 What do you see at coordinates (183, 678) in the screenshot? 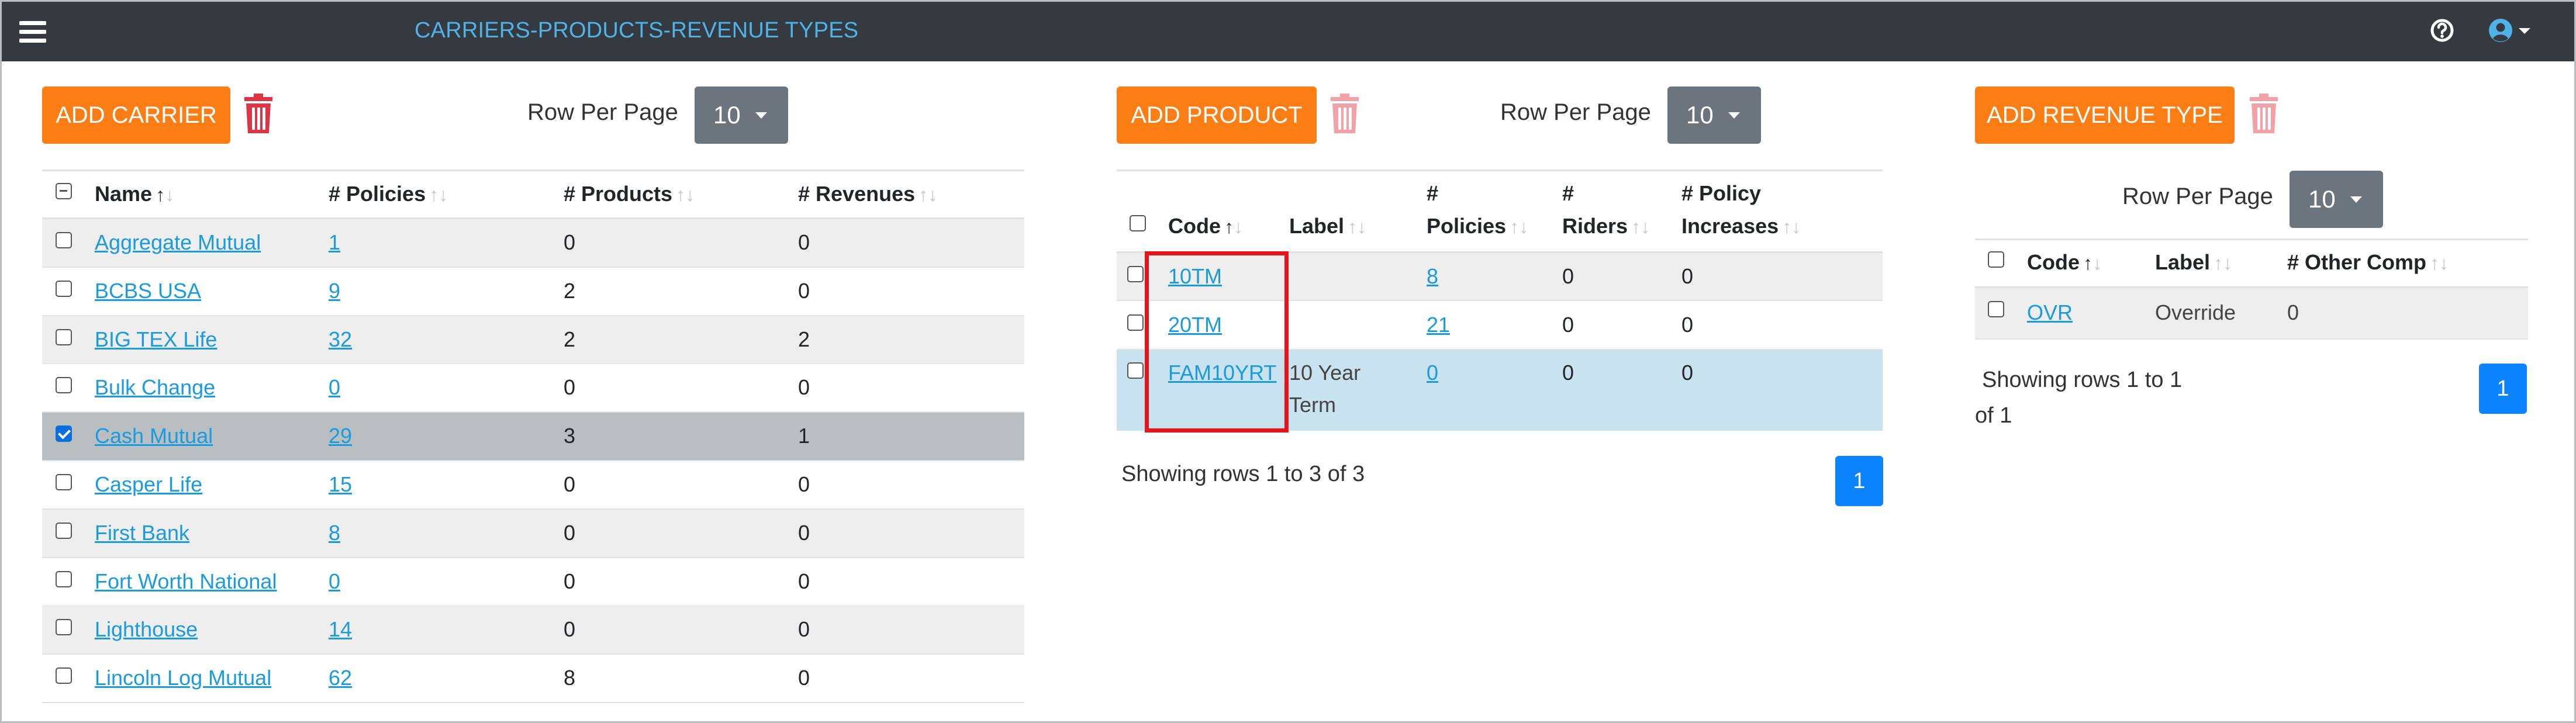
I see `carrier-name-link: Lincoln Log Mutual` at bounding box center [183, 678].